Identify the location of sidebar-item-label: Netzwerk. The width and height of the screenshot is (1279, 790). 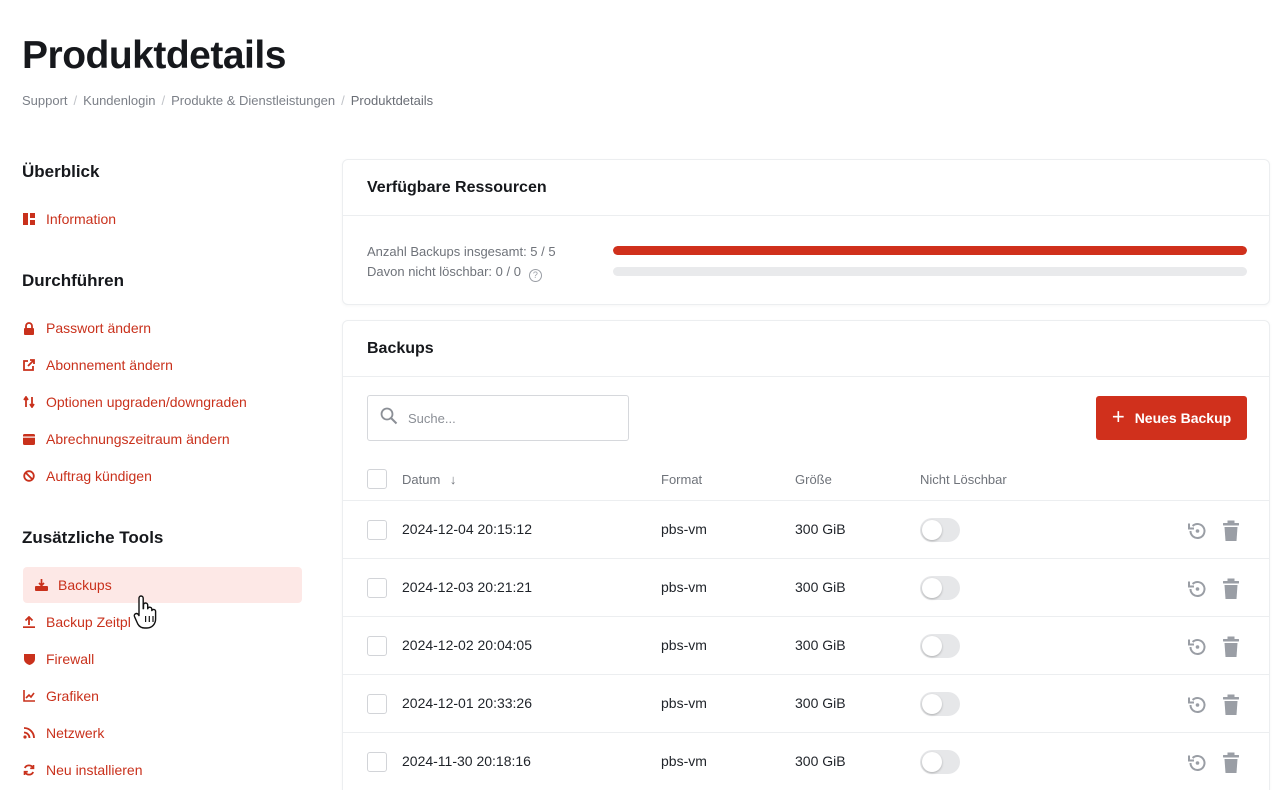
(75, 733).